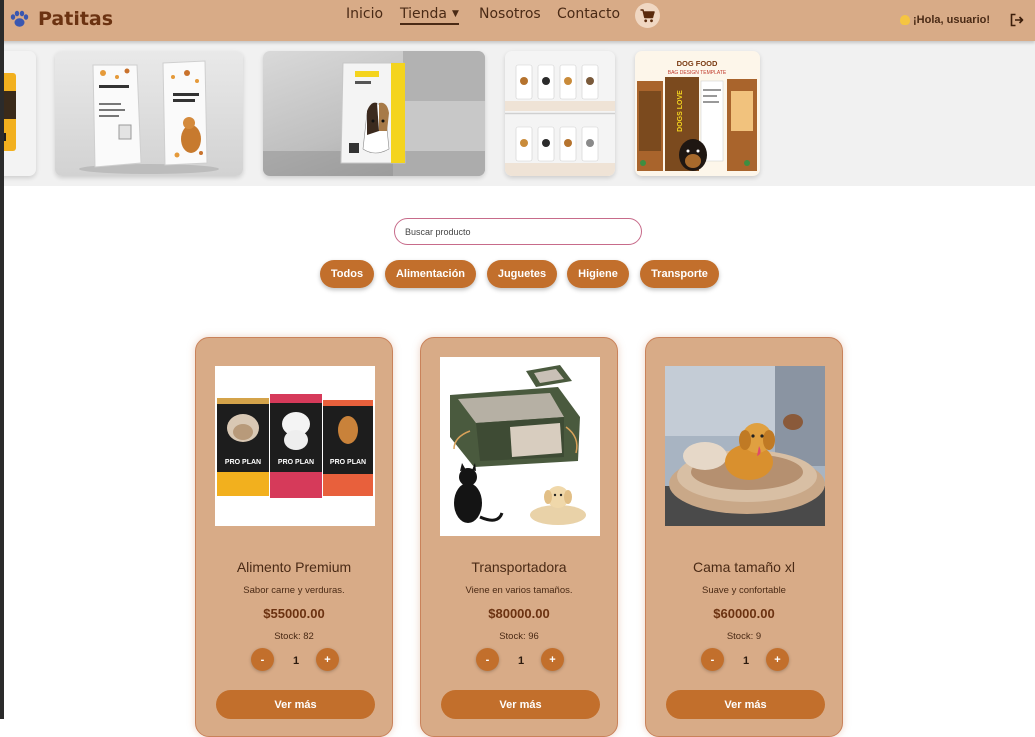 The width and height of the screenshot is (1035, 737). Describe the element at coordinates (243, 462) in the screenshot. I see `bag-brand-text-1: PRO PLAN` at that location.